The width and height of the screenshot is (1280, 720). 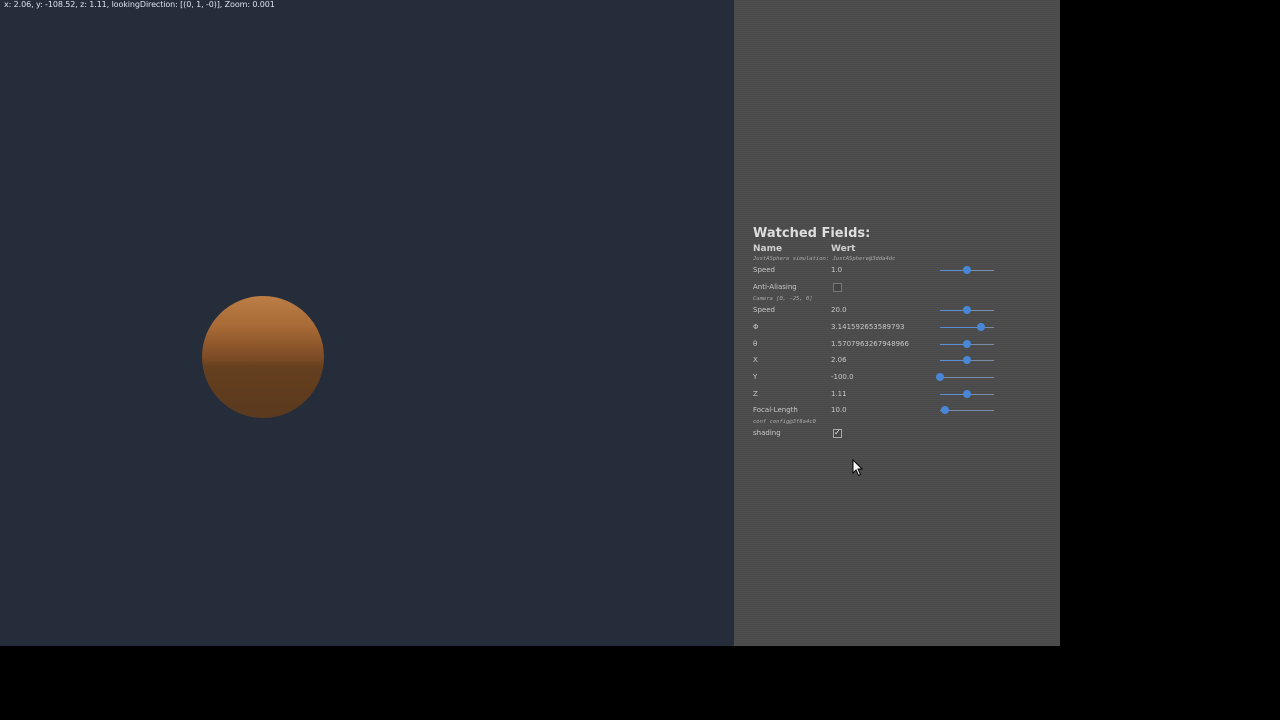 I want to click on field-label-camera-speed: Speed, so click(x=764, y=310).